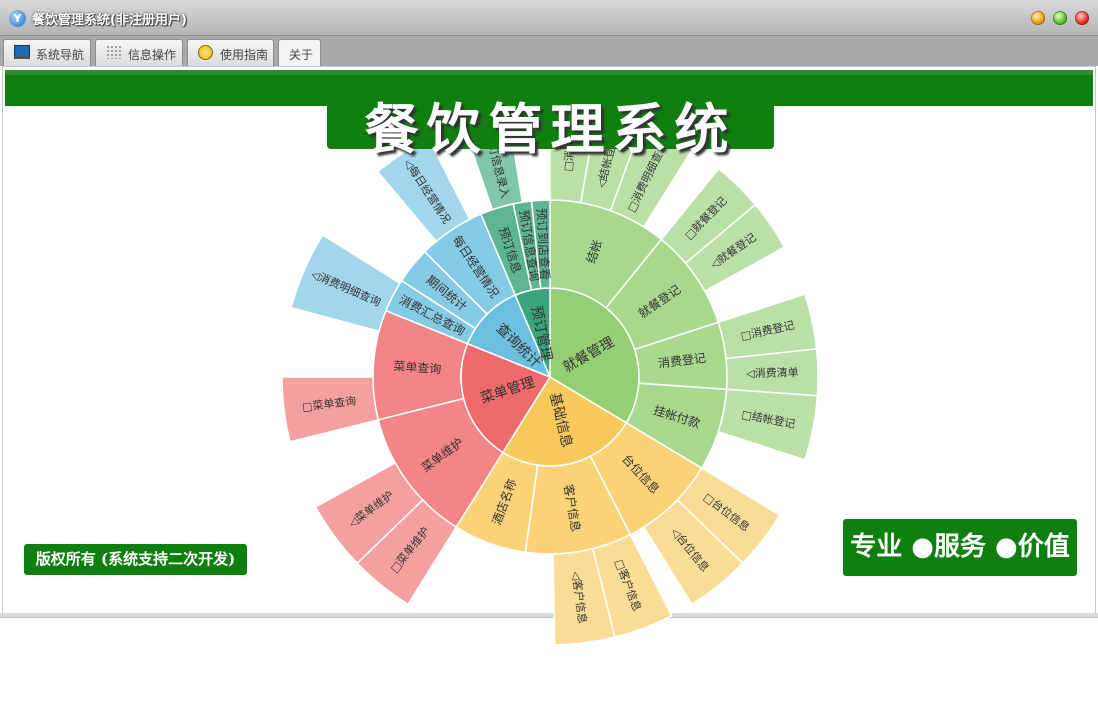 The height and width of the screenshot is (719, 1098). Describe the element at coordinates (135, 559) in the screenshot. I see `copyright-badge: 版权所有 (系统支持二次开发)` at that location.